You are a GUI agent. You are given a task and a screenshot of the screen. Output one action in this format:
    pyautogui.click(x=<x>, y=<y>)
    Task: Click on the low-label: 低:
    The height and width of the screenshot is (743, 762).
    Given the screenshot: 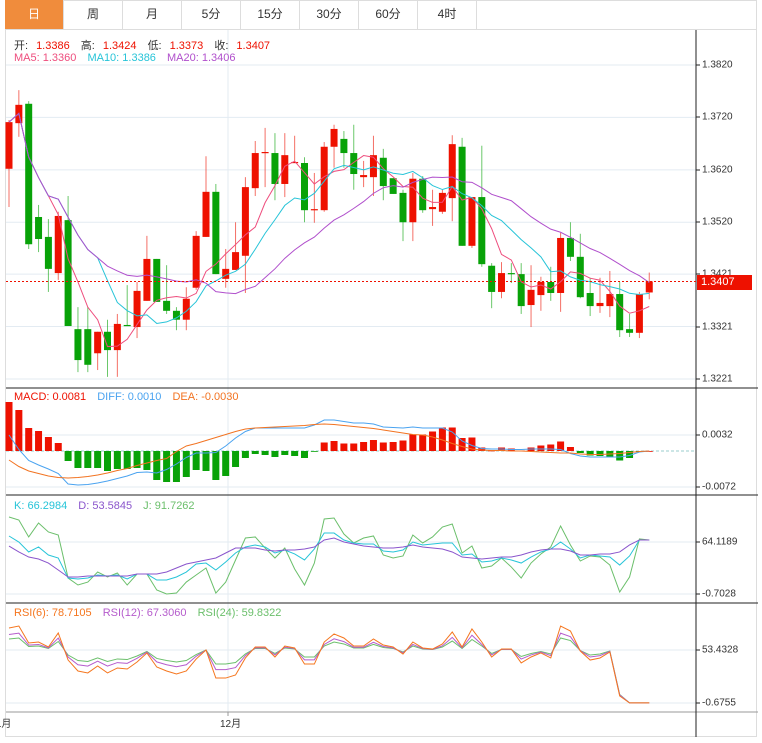 What is the action you would take?
    pyautogui.click(x=154, y=46)
    